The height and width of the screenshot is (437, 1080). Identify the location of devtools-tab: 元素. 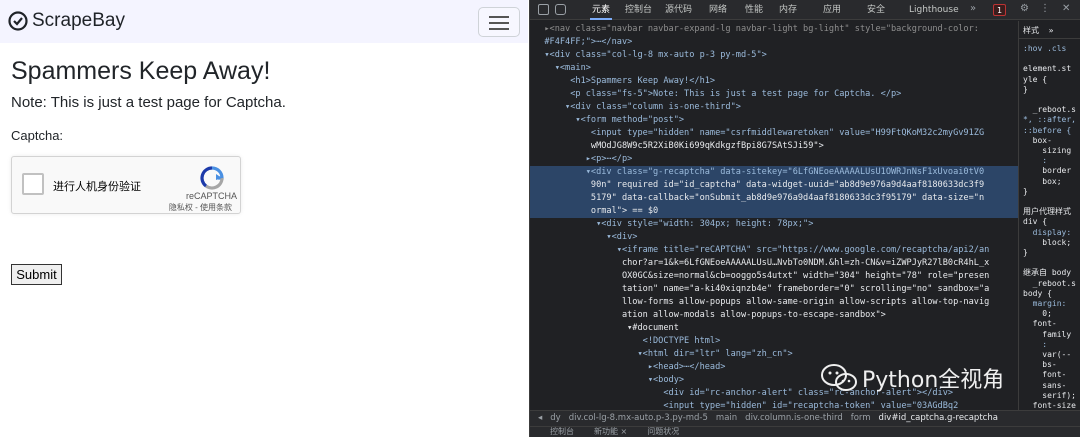
(601, 10).